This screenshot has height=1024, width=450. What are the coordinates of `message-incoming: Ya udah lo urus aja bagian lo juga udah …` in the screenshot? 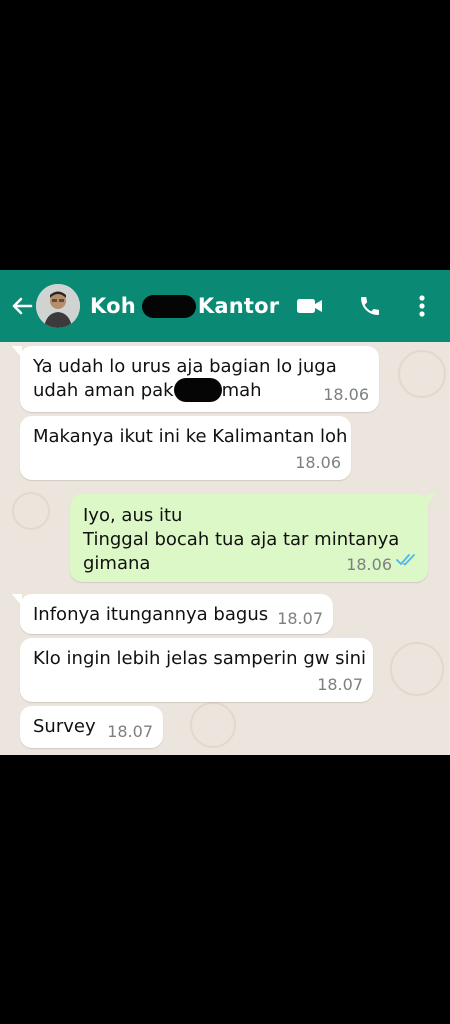 It's located at (195, 379).